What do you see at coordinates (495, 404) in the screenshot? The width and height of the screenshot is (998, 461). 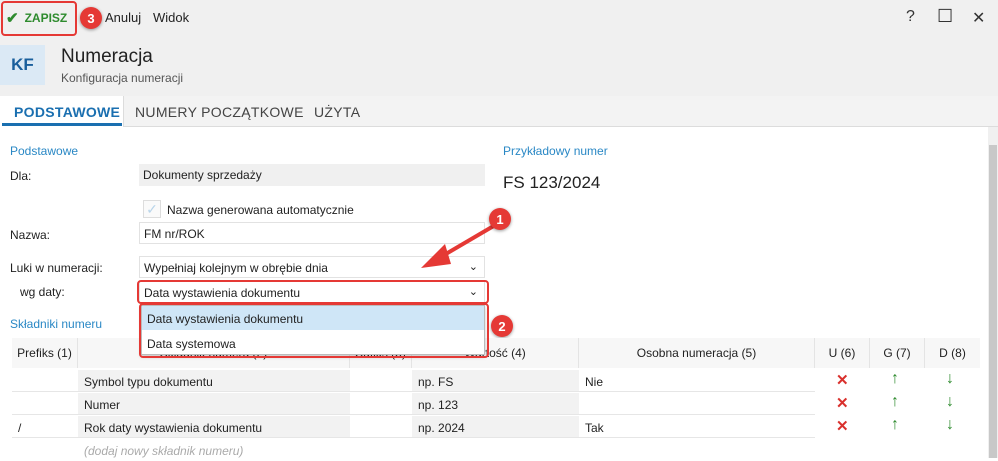 I see `table-cell-value: np. 123` at bounding box center [495, 404].